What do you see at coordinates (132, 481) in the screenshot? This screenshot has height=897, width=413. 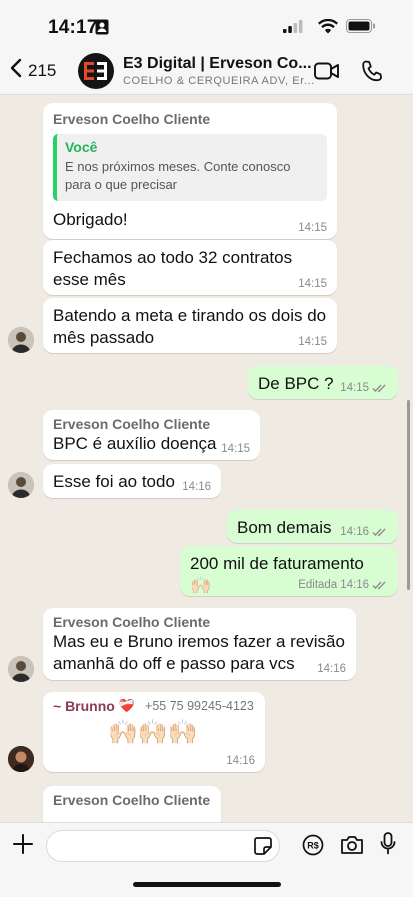 I see `message-bubble: Esse foi ao todo 14:16` at bounding box center [132, 481].